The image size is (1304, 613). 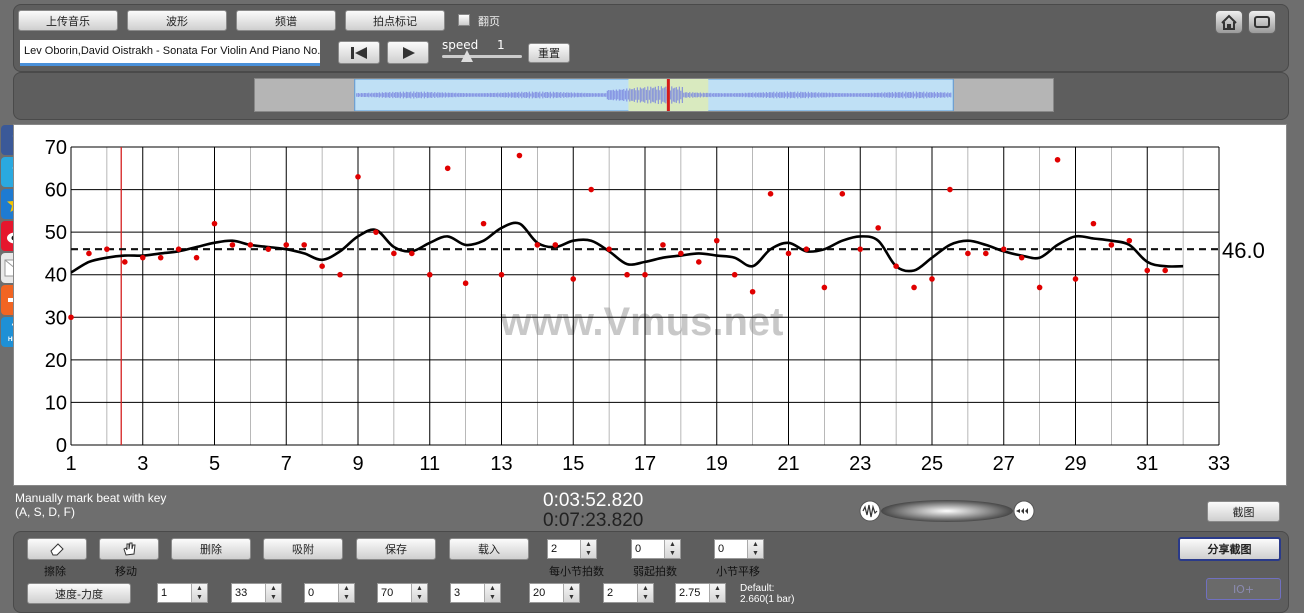 I want to click on waveform-graphic, so click(x=654, y=95).